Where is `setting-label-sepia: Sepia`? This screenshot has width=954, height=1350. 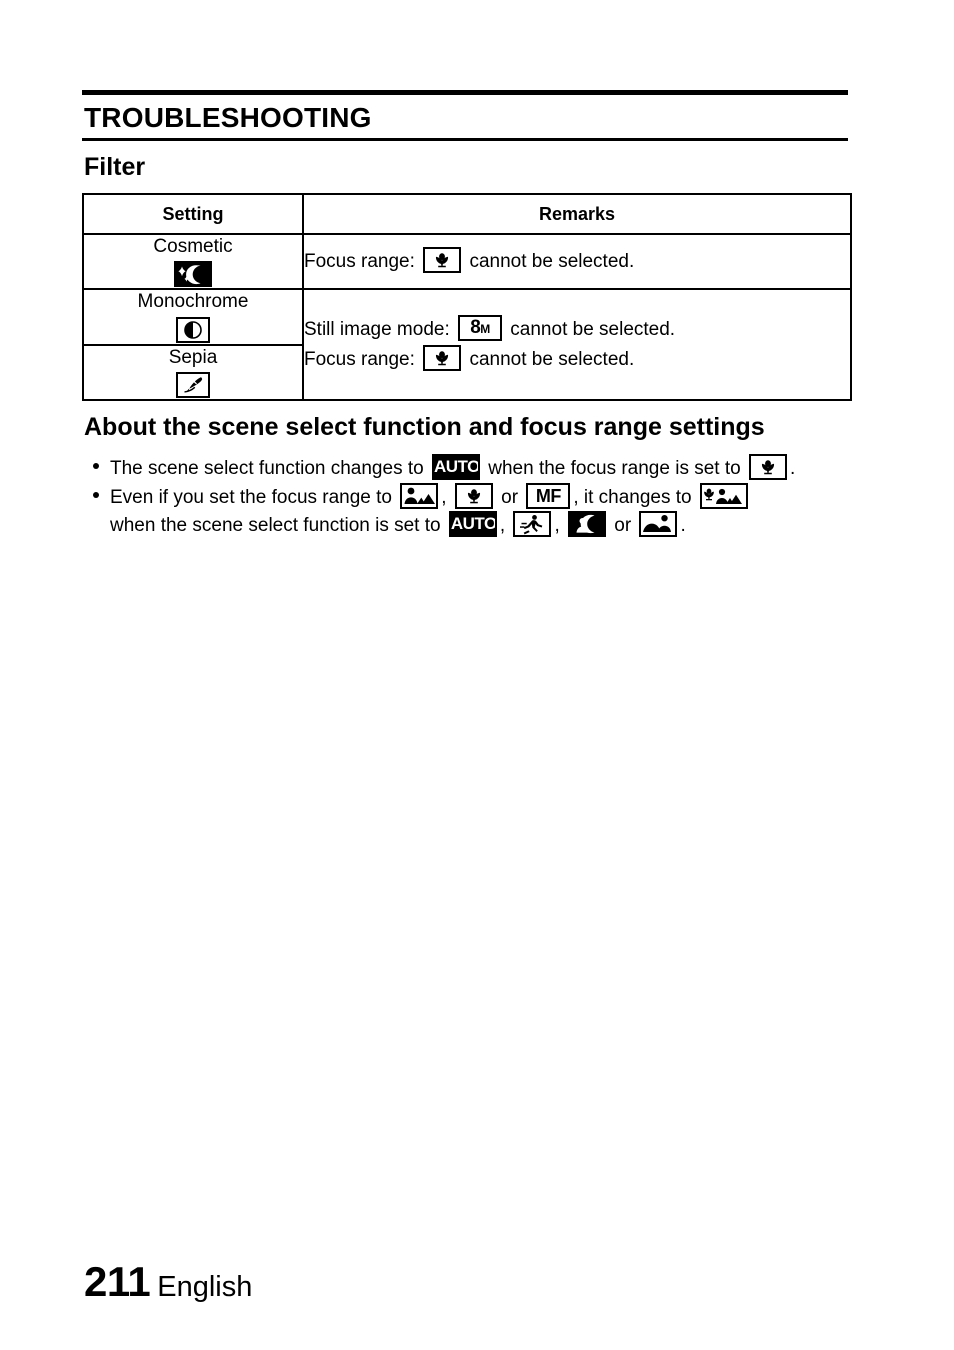
setting-label-sepia: Sepia is located at coordinates (193, 357).